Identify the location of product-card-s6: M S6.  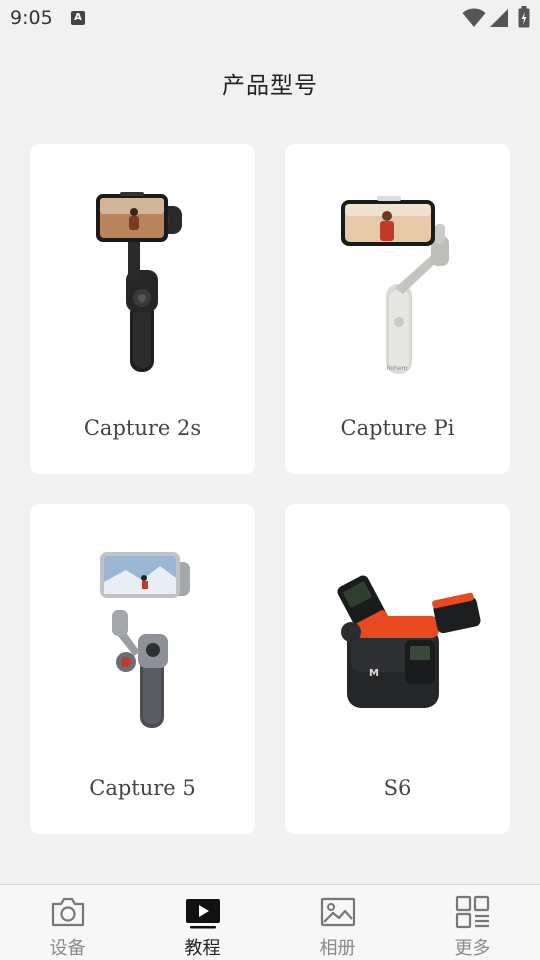
(397, 669).